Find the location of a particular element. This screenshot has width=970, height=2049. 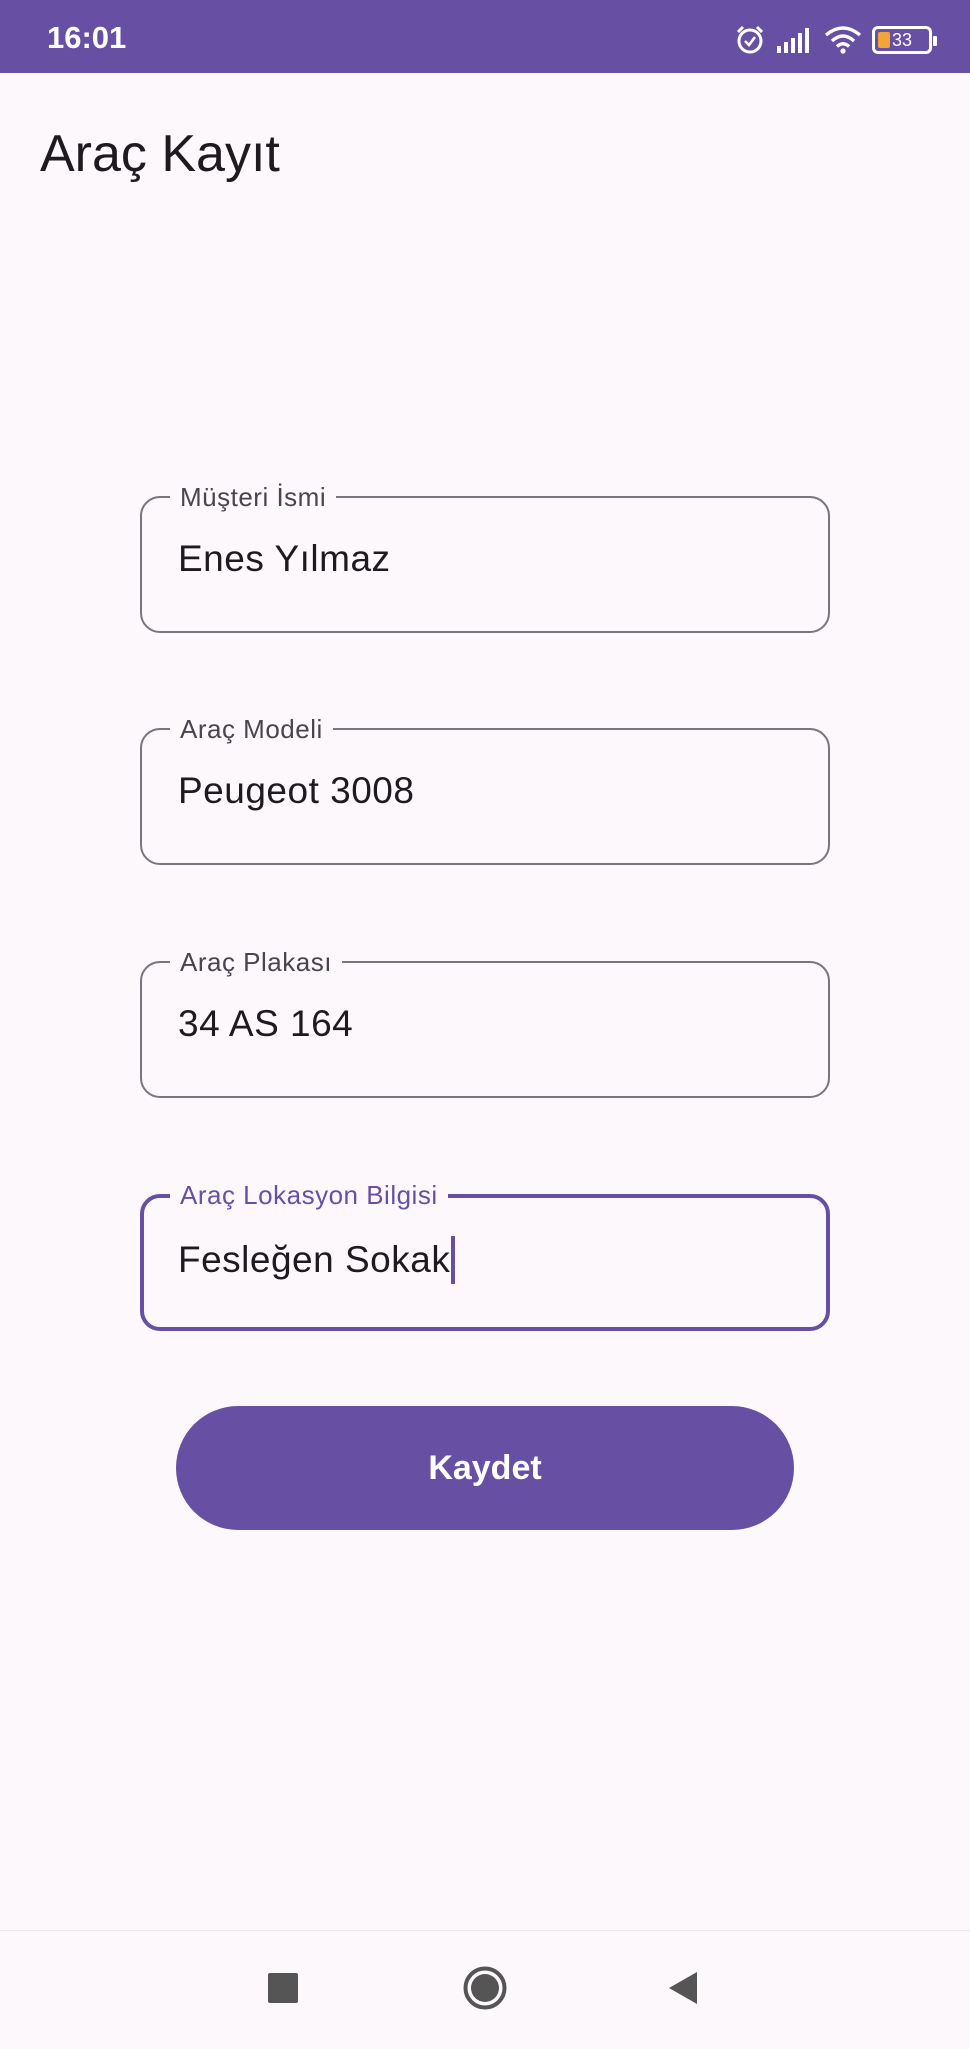

battery-icon: 33 is located at coordinates (904, 40).